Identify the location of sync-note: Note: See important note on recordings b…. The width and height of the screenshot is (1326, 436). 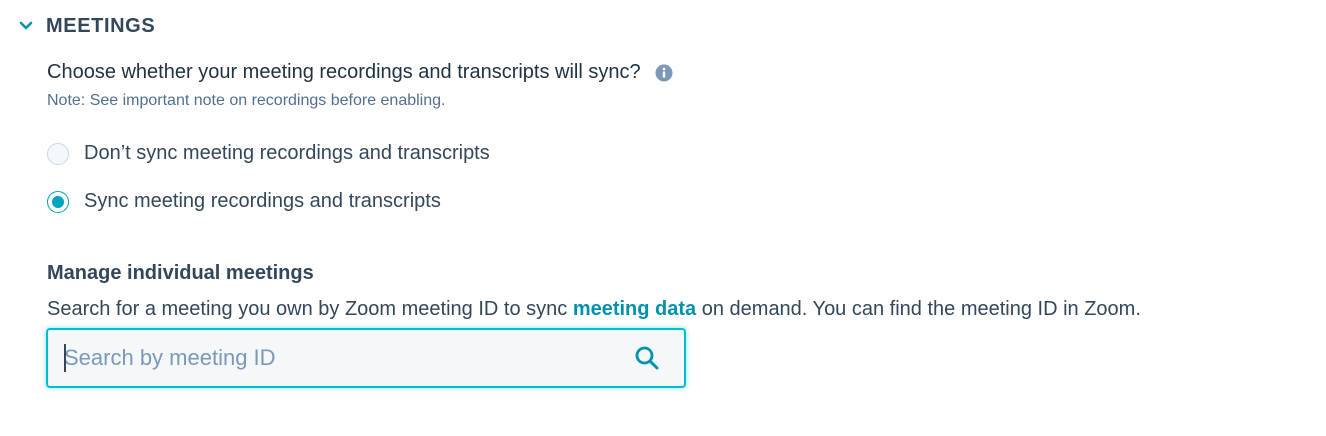
(246, 100).